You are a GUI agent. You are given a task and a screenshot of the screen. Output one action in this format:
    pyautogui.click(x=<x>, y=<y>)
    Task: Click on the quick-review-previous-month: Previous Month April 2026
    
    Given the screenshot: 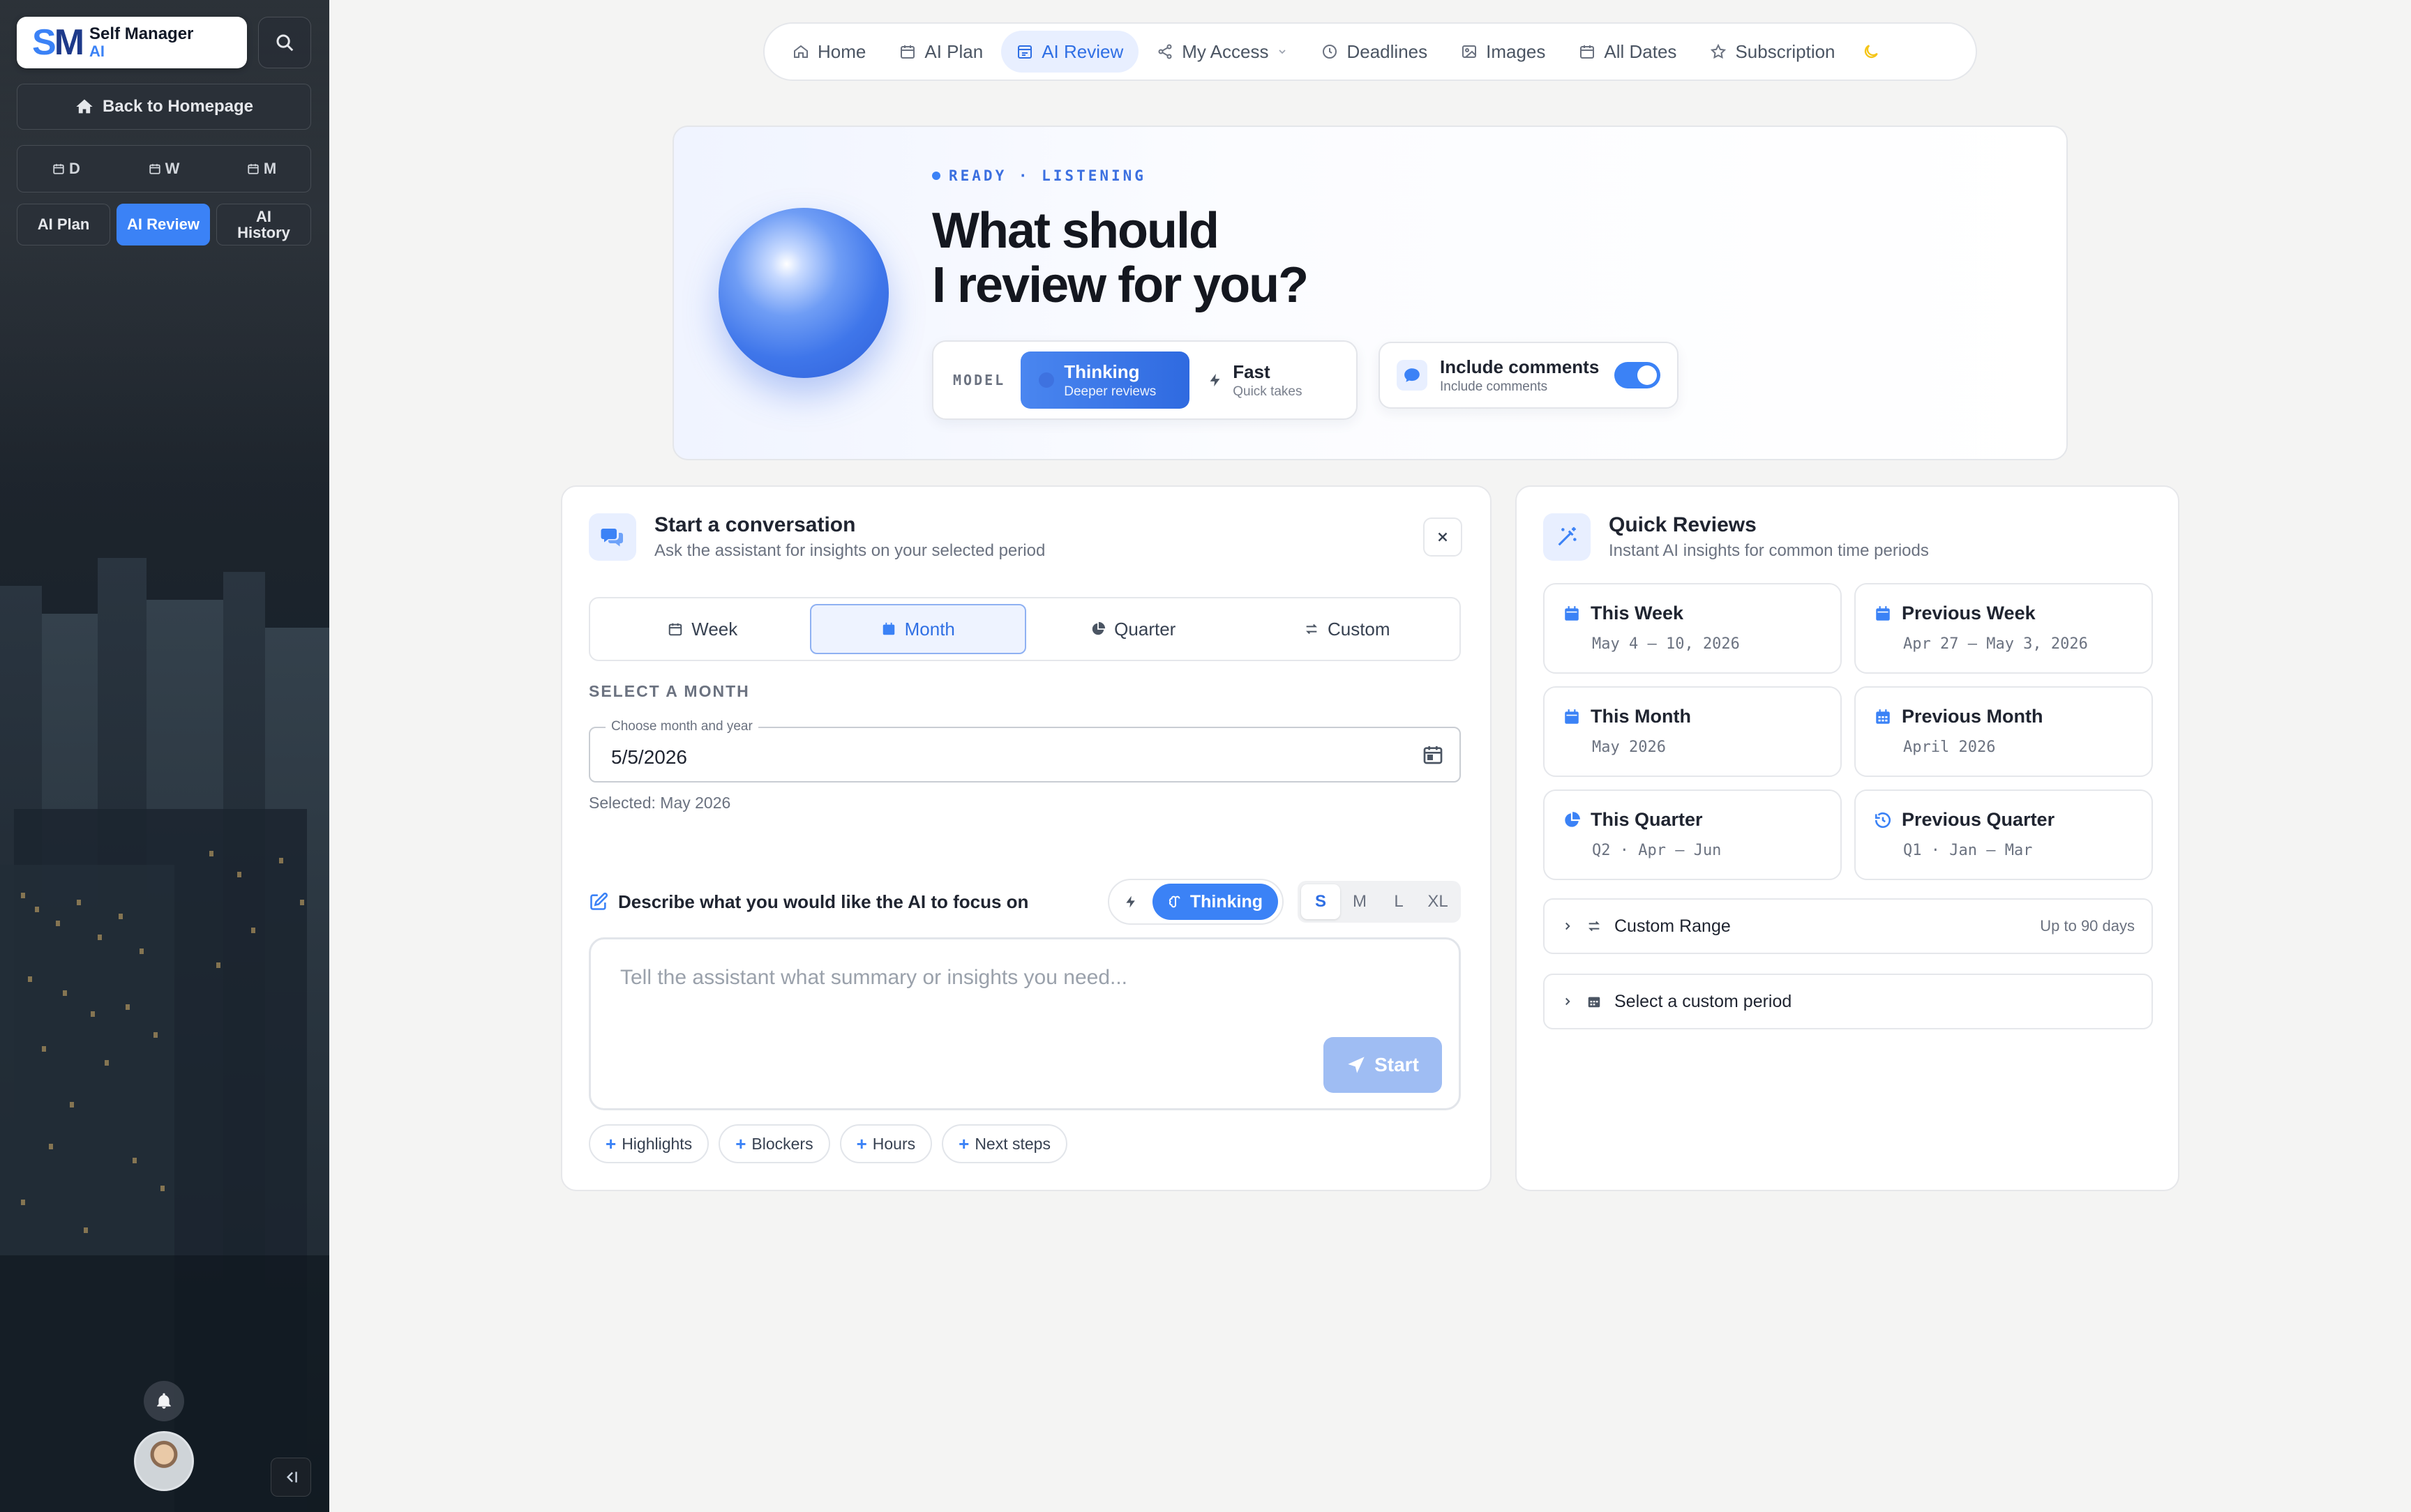 What is the action you would take?
    pyautogui.click(x=2003, y=731)
    